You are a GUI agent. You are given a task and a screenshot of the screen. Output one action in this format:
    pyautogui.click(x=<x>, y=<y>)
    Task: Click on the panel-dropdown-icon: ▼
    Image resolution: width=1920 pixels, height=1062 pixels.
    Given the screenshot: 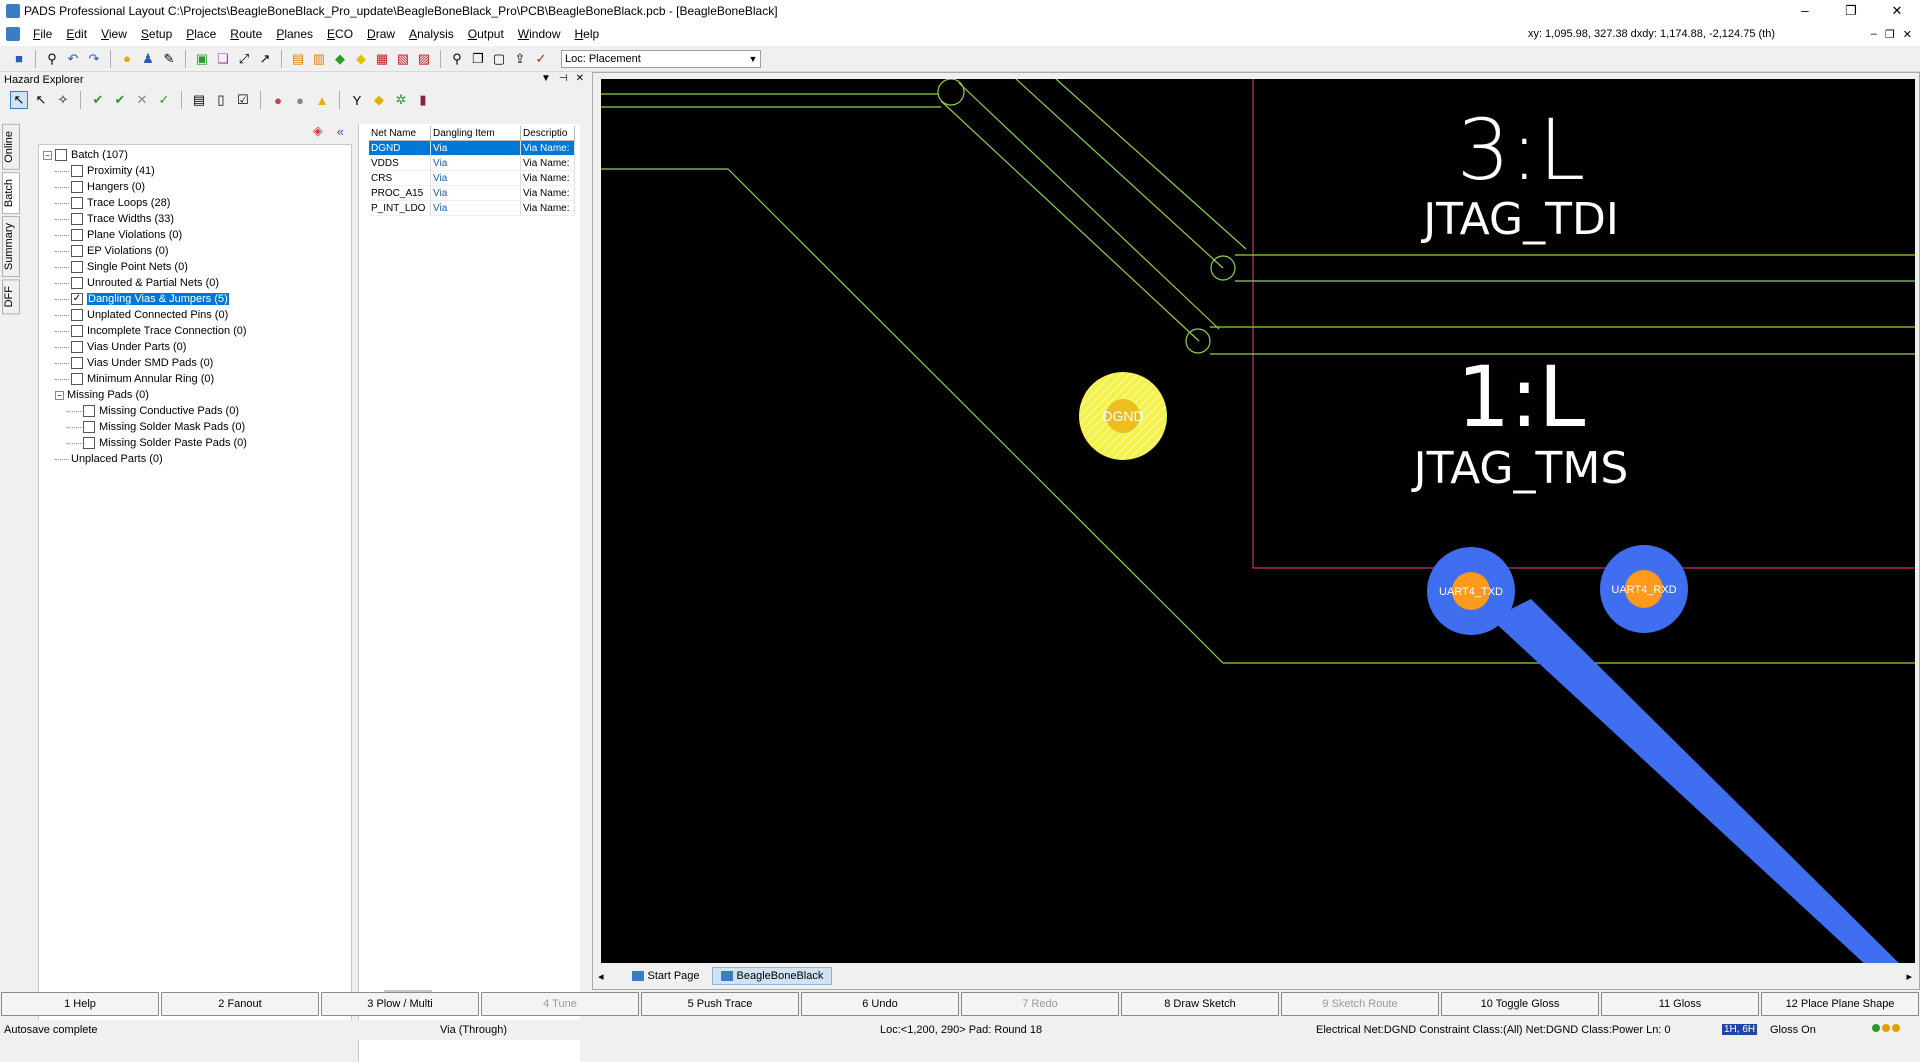 What is the action you would take?
    pyautogui.click(x=546, y=78)
    